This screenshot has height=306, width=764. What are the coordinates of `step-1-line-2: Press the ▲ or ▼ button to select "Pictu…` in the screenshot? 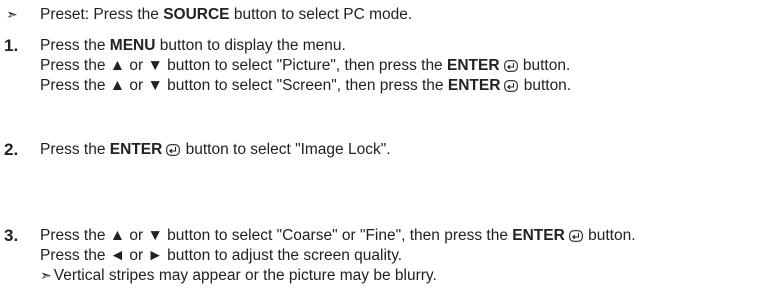 It's located at (305, 65).